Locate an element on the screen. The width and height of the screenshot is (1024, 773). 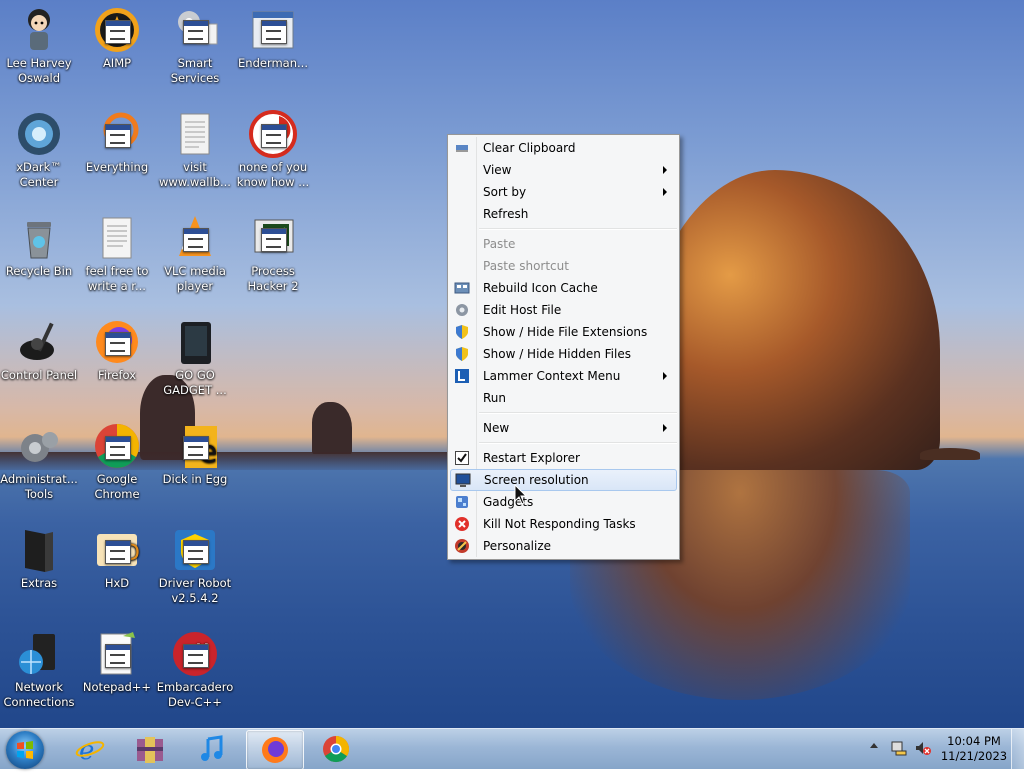
menu-item-paste: Paste is located at coordinates (563, 244).